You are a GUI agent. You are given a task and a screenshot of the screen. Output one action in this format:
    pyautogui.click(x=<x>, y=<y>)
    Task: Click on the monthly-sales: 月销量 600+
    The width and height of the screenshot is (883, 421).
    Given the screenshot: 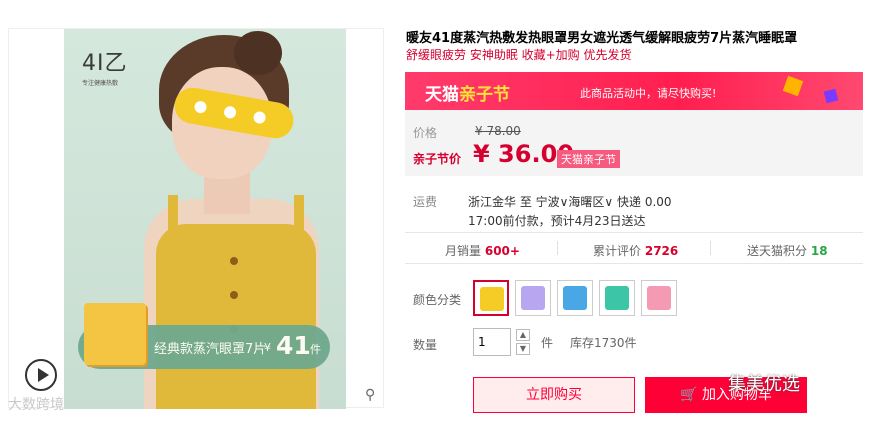 What is the action you would take?
    pyautogui.click(x=482, y=250)
    